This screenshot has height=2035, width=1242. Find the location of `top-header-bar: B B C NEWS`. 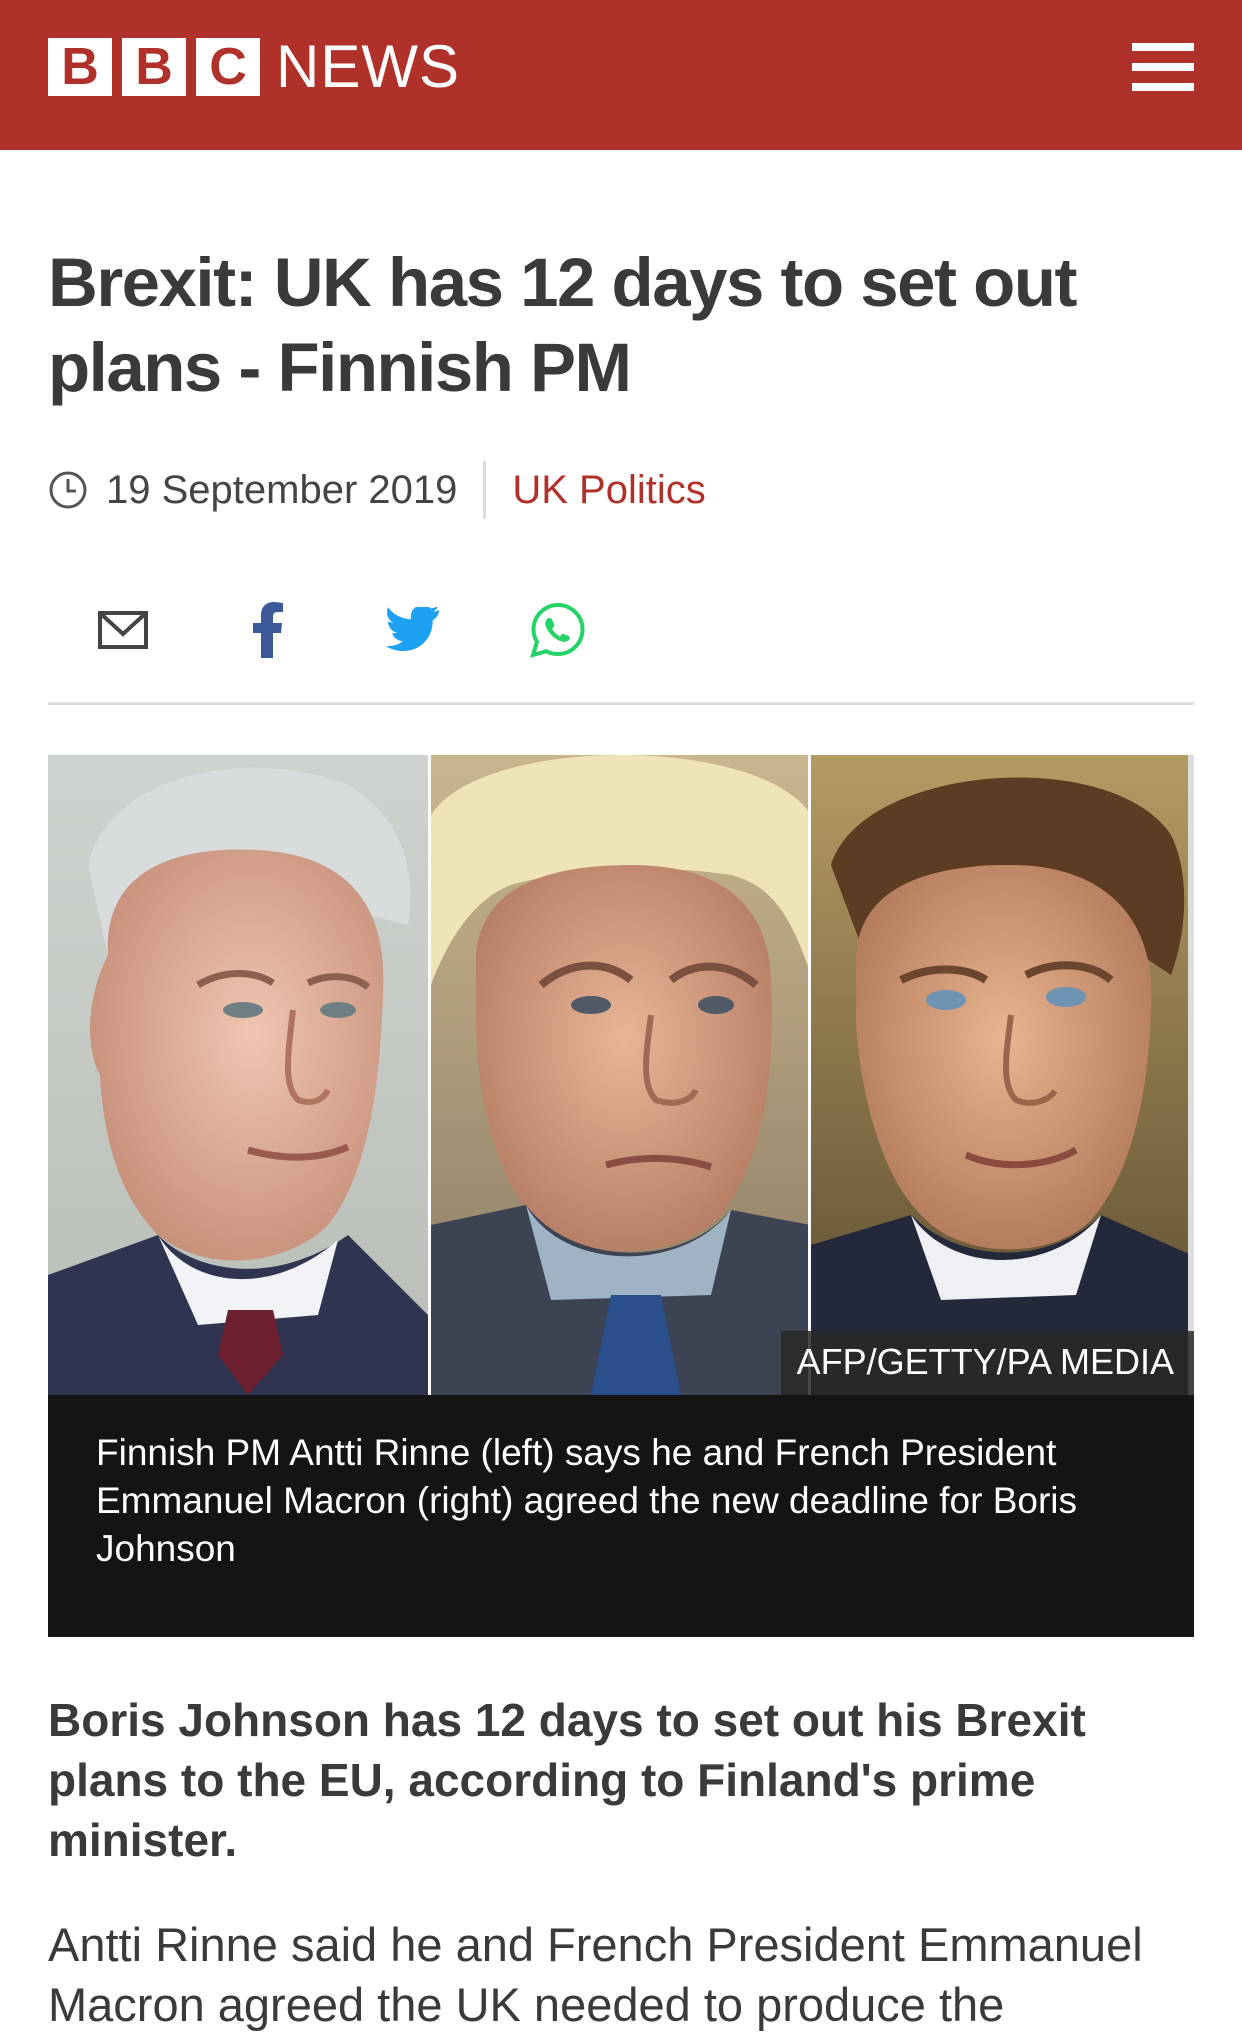

top-header-bar: B B C NEWS is located at coordinates (621, 75).